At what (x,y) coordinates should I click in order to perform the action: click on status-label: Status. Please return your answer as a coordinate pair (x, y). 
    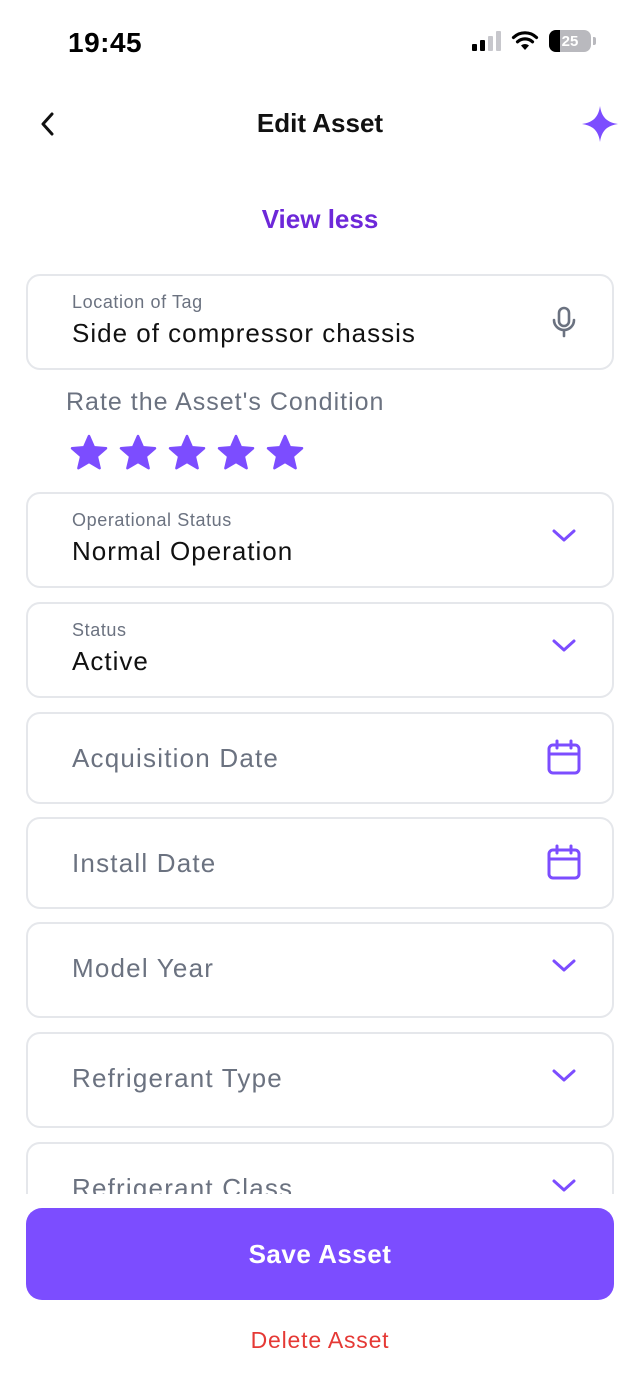
    Looking at the image, I should click on (99, 630).